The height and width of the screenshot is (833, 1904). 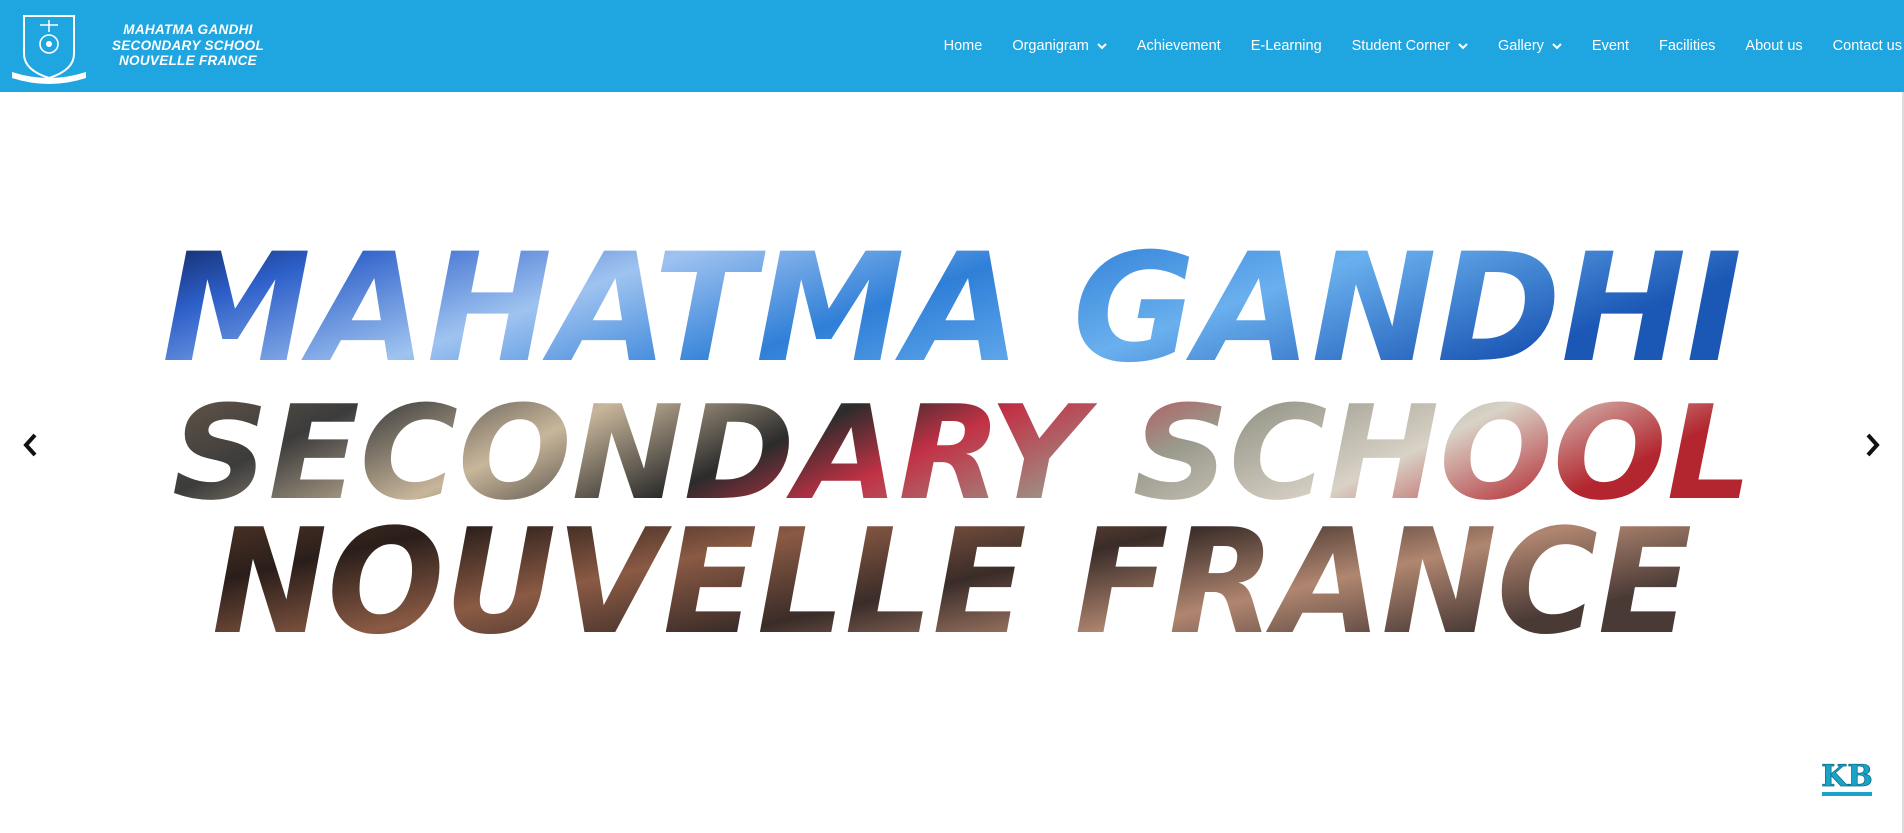 I want to click on nav-item-label: Event, so click(x=1610, y=46).